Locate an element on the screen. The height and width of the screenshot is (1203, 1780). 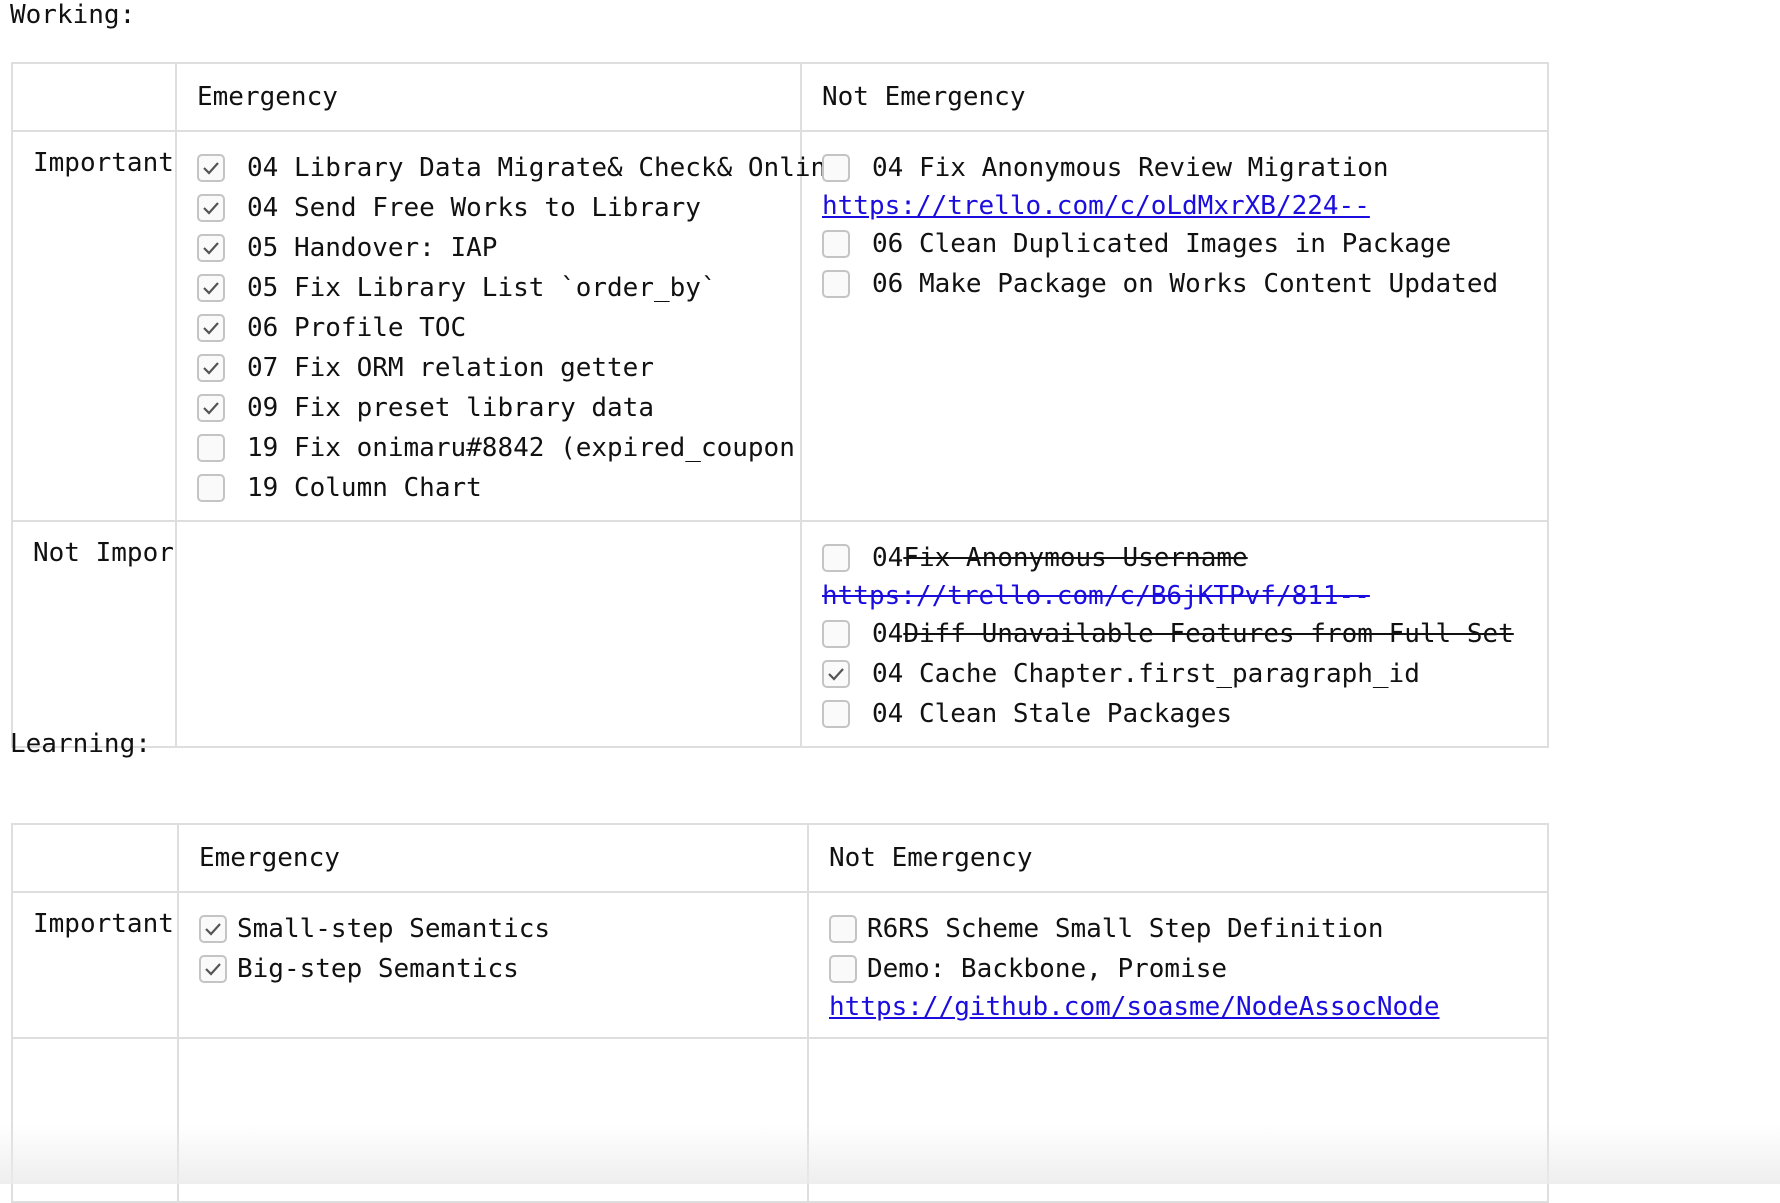
task-item: Small-step Semantics is located at coordinates (503, 929).